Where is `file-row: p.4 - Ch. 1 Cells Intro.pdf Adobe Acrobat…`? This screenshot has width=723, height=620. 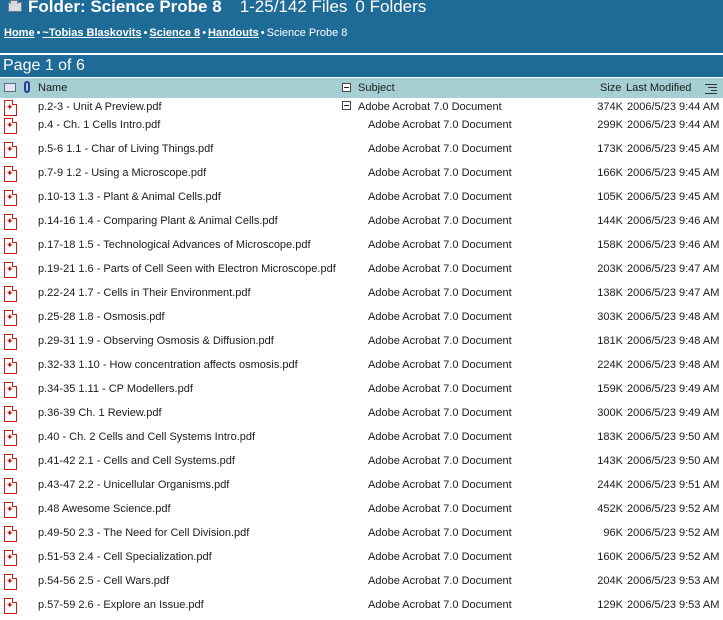 file-row: p.4 - Ch. 1 Cells Intro.pdf Adobe Acrobat… is located at coordinates (361, 128).